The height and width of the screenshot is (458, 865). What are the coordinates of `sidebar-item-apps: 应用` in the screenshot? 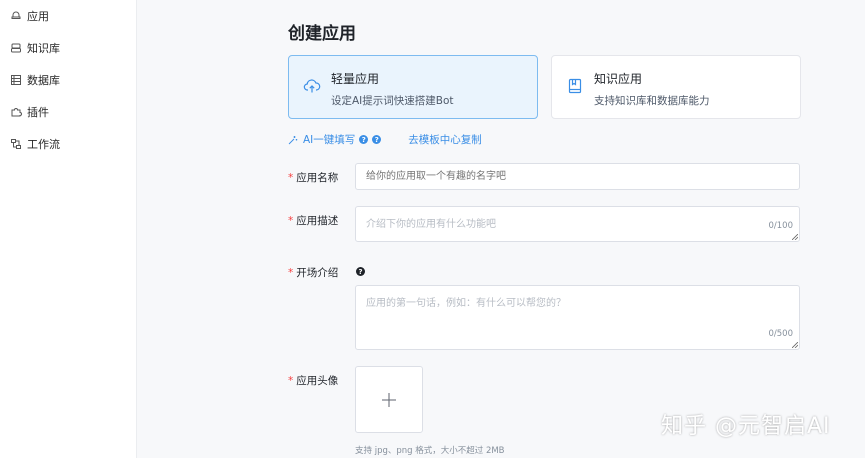 It's located at (68, 16).